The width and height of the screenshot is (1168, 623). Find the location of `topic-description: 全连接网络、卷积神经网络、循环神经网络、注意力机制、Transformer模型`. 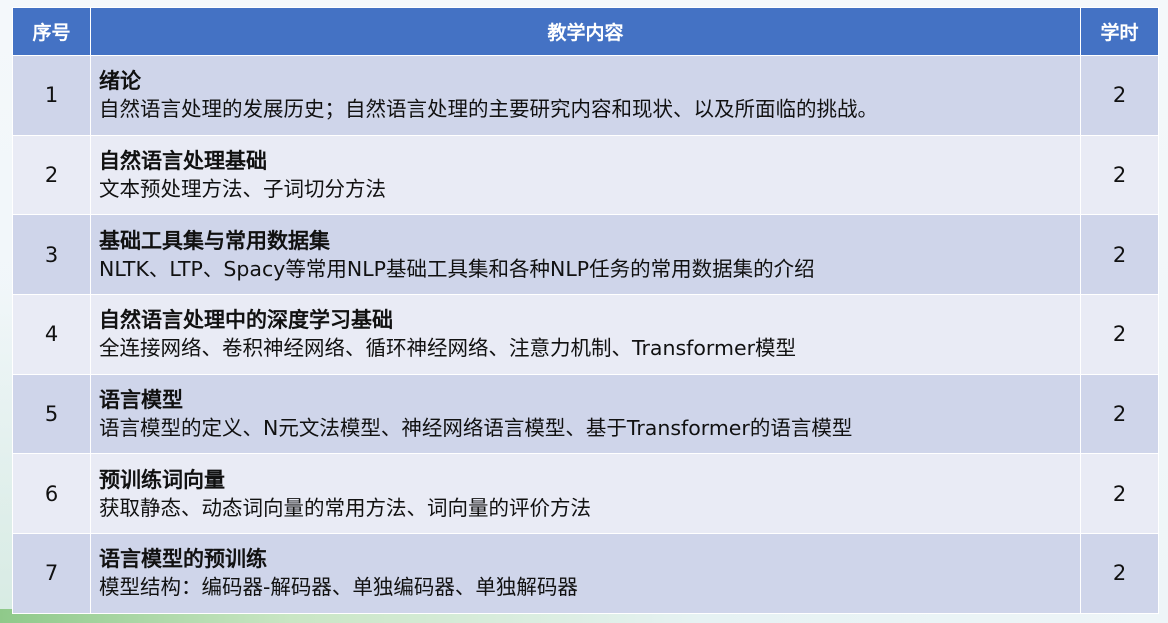

topic-description: 全连接网络、卷积神经网络、循环神经网络、注意力机制、Transformer模型 is located at coordinates (448, 348).